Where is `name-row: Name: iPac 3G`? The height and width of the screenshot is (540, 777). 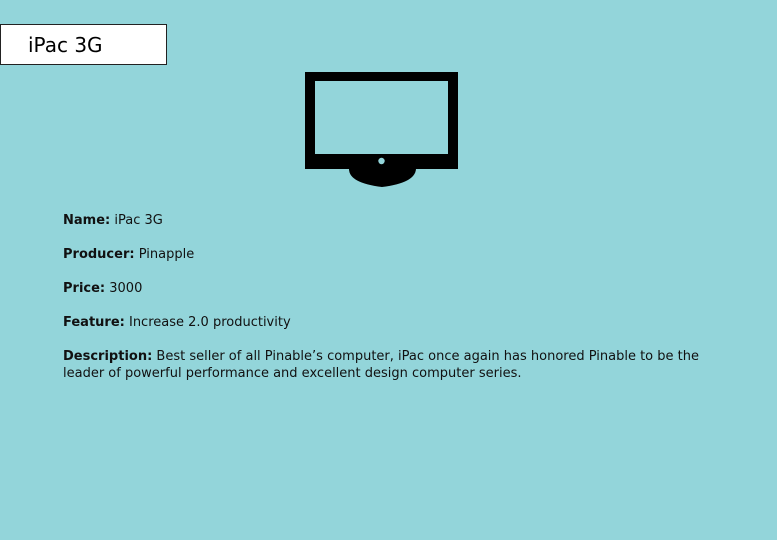 name-row: Name: iPac 3G is located at coordinates (398, 220).